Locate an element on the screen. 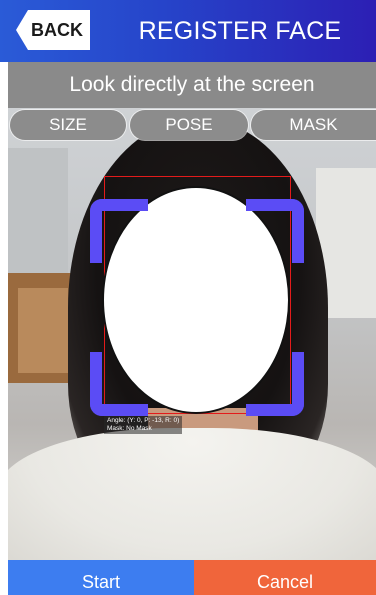 This screenshot has width=376, height=595. guide-corner-top-left is located at coordinates (119, 231).